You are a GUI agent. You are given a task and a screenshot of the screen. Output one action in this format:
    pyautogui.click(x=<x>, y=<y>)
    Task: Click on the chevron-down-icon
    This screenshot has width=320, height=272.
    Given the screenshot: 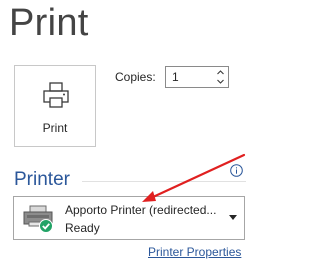 What is the action you would take?
    pyautogui.click(x=233, y=217)
    